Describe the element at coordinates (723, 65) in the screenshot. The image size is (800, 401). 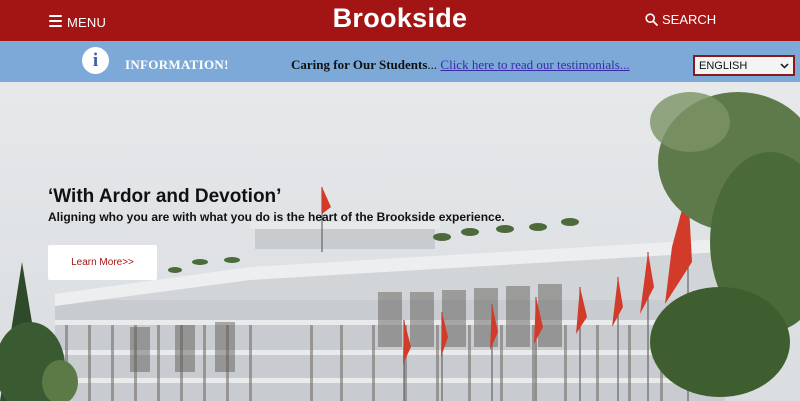
I see `language-selected: ENGLISH` at that location.